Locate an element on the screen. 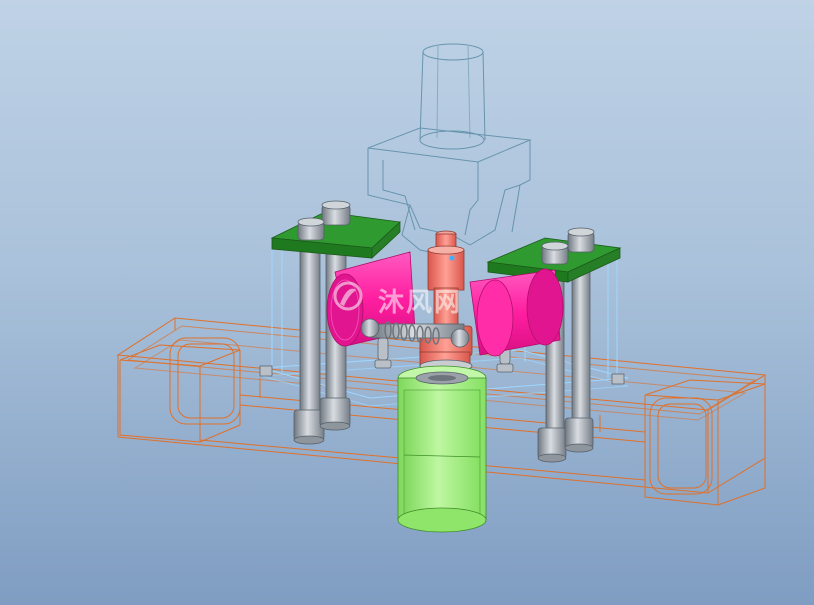 This screenshot has height=605, width=814. right-roller is located at coordinates (516, 312).